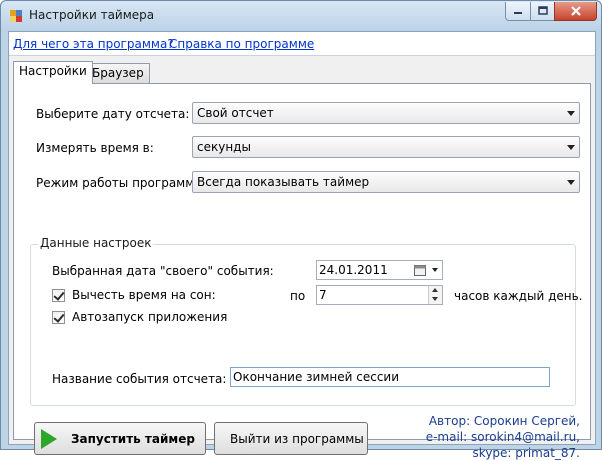 Image resolution: width=602 pixels, height=461 pixels. I want to click on maximize-icon, so click(542, 10).